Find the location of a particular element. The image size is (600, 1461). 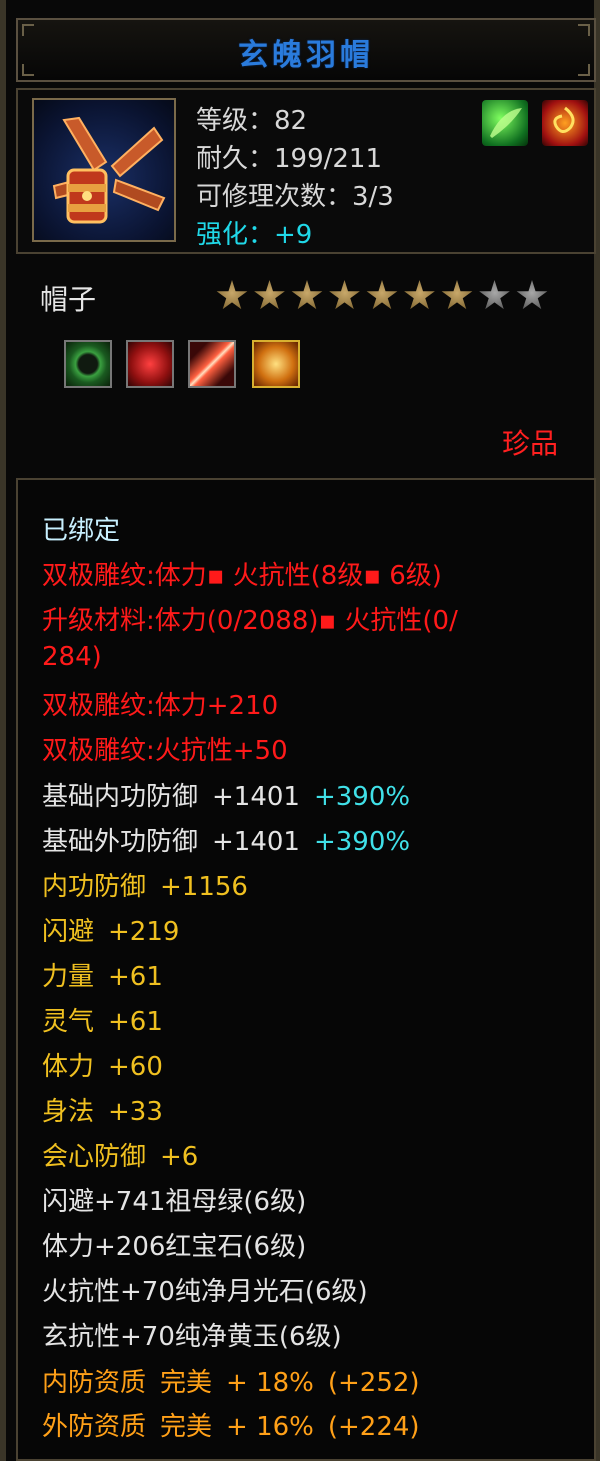

fire-swirl-icon is located at coordinates (565, 123).